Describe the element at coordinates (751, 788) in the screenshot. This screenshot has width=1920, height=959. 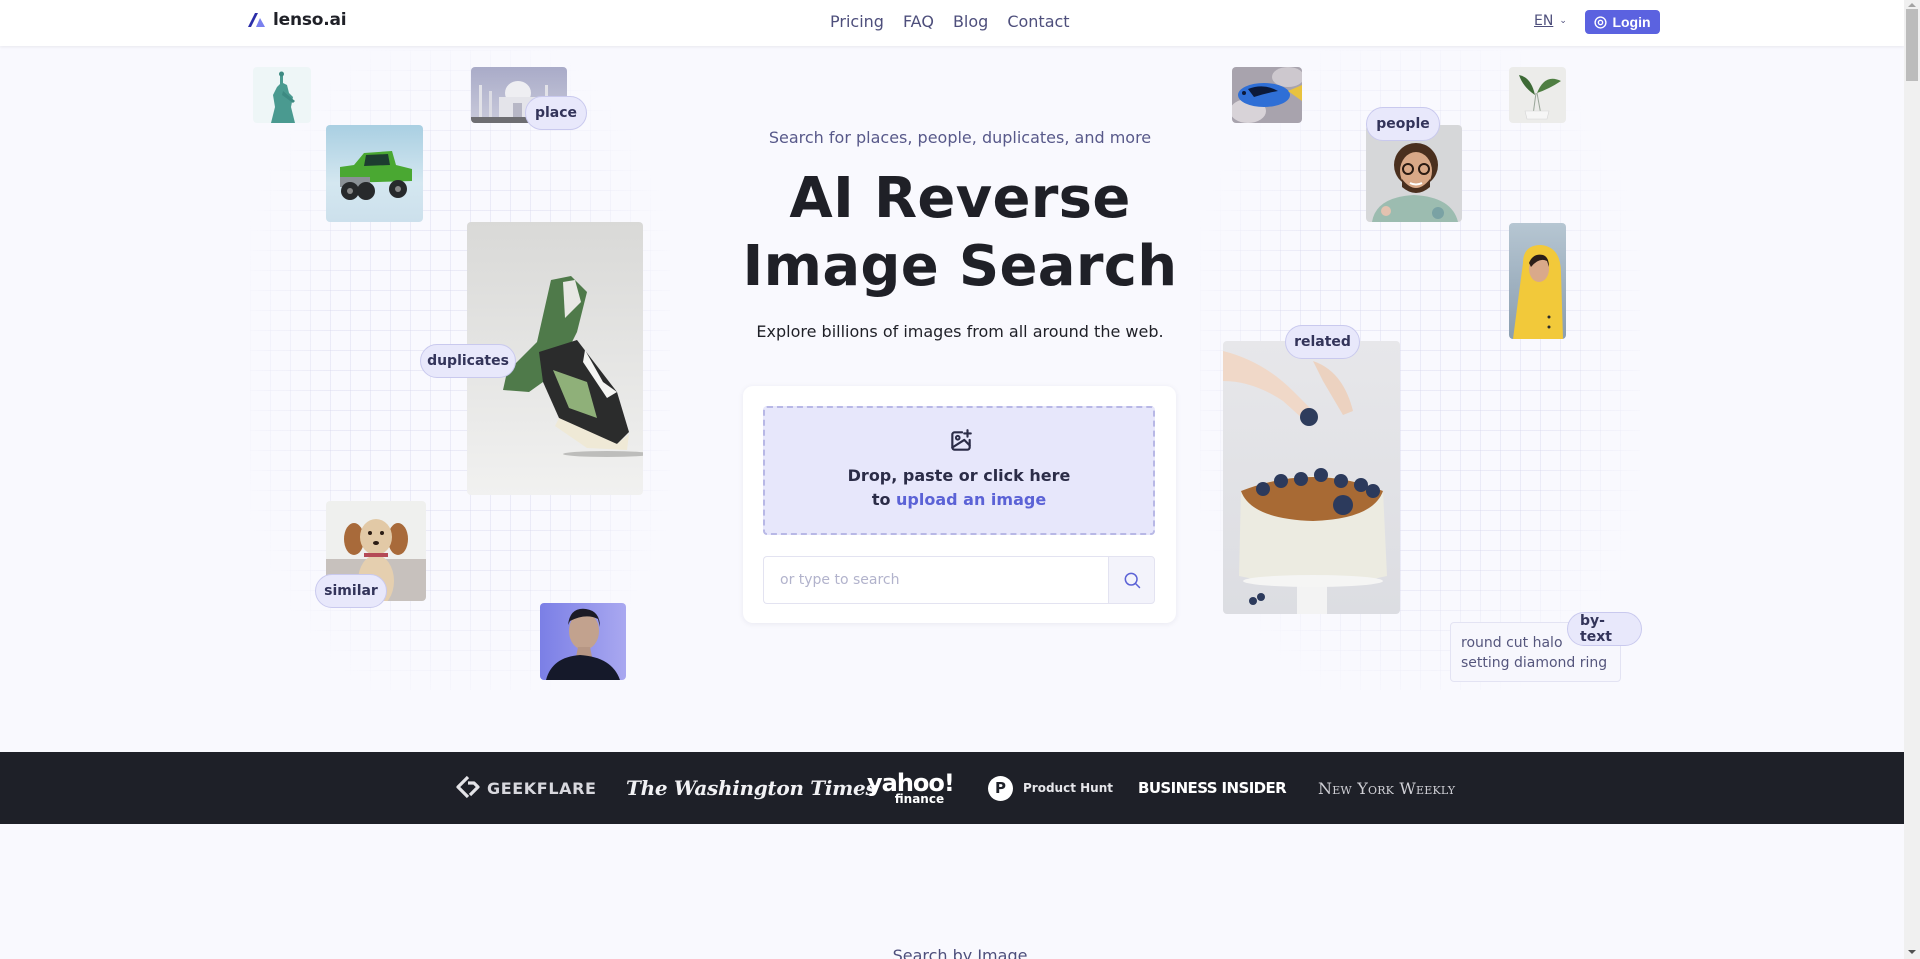
I see `press-logo-washington-times: The Washington Times` at that location.